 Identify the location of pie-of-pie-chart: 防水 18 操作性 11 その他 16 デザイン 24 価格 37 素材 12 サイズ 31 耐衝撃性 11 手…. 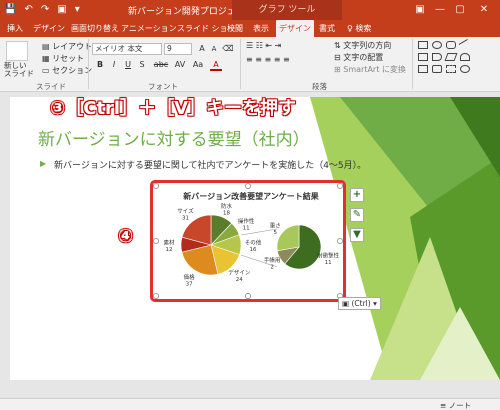
(248, 241).